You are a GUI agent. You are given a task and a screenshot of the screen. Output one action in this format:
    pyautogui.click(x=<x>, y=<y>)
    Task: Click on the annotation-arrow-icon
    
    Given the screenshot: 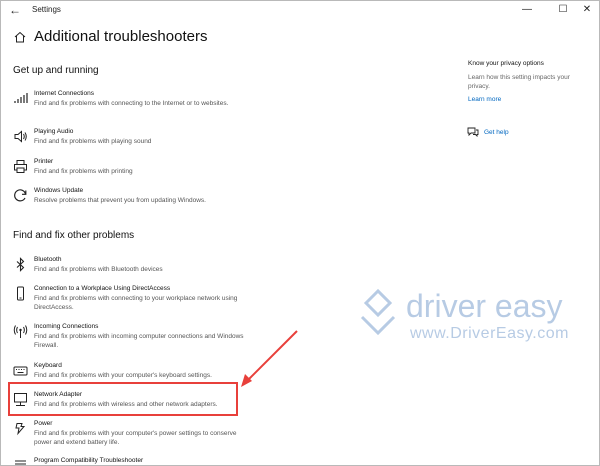 What is the action you would take?
    pyautogui.click(x=269, y=358)
    